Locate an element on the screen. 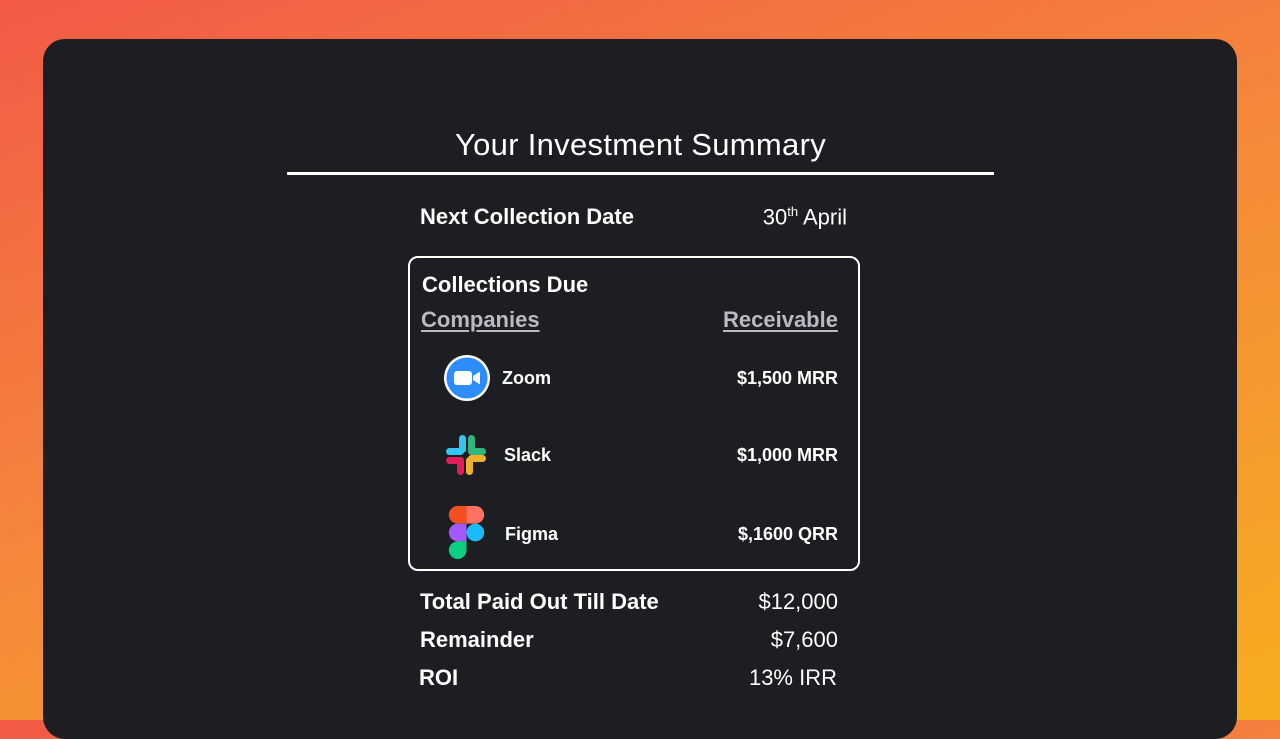  page-title: Your Investment Summary is located at coordinates (640, 144).